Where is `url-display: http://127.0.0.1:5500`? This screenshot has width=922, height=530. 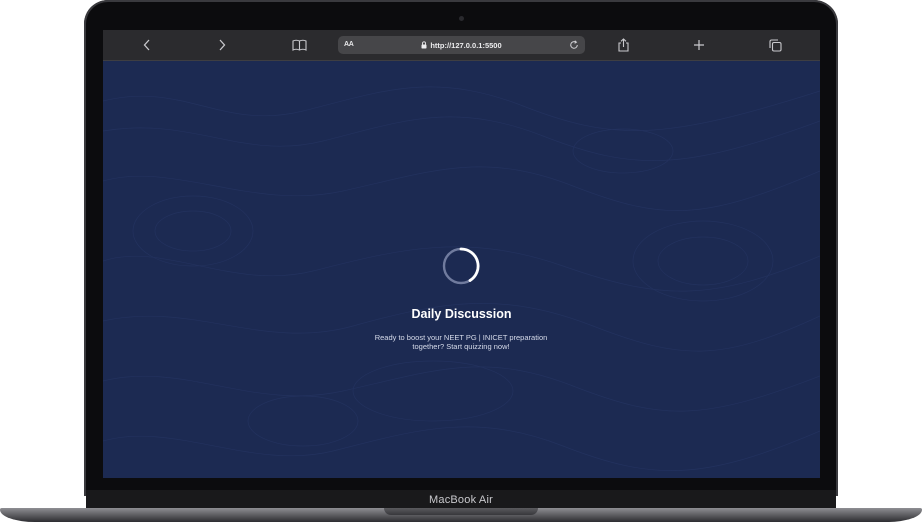
url-display: http://127.0.0.1:5500 is located at coordinates (461, 45).